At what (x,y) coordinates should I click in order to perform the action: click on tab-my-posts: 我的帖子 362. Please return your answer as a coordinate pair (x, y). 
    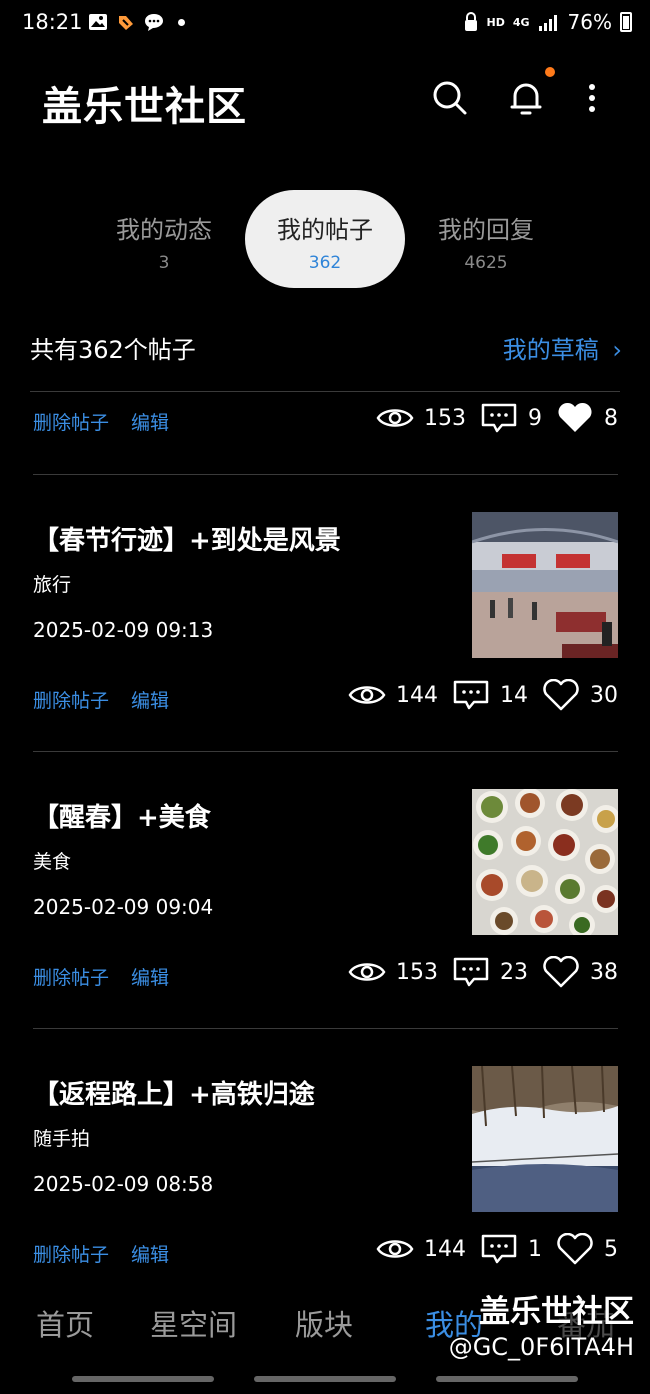
    Looking at the image, I should click on (325, 239).